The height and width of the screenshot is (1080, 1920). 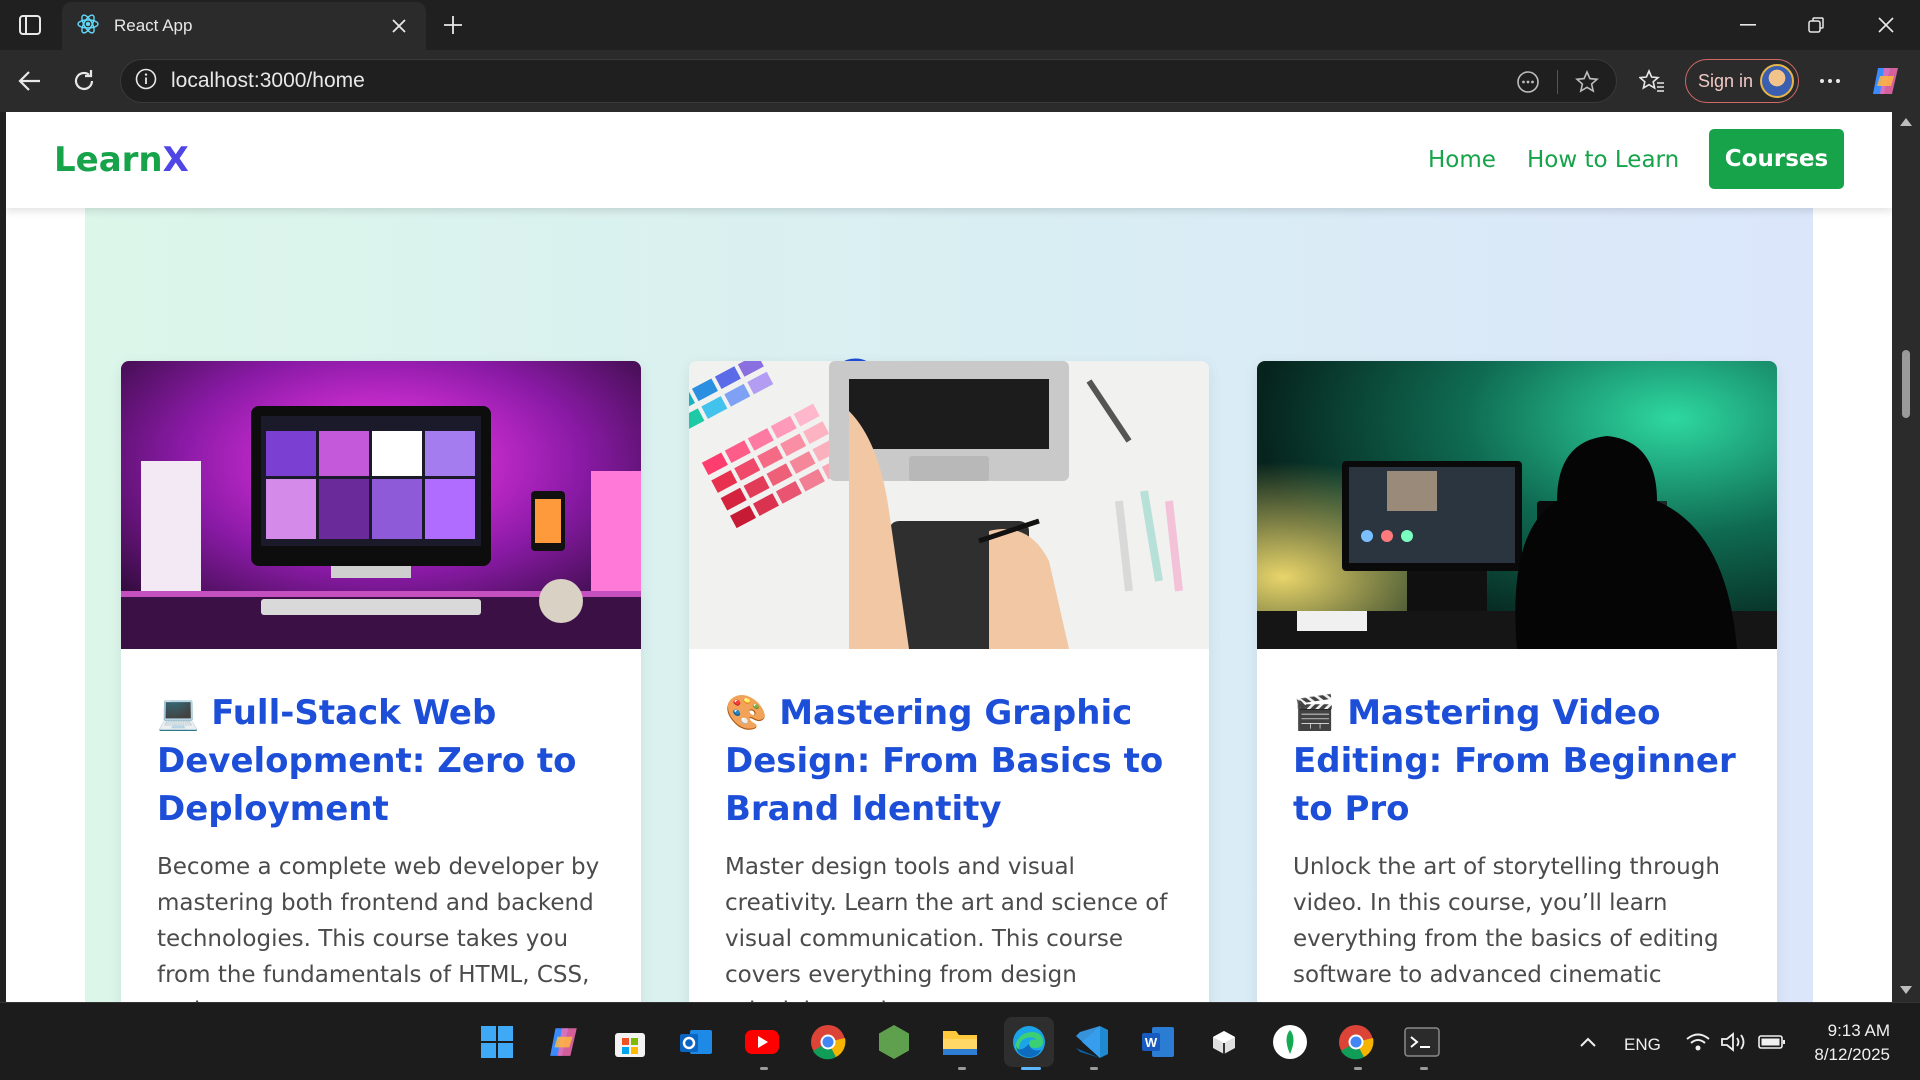 I want to click on new-tab-icon, so click(x=453, y=25).